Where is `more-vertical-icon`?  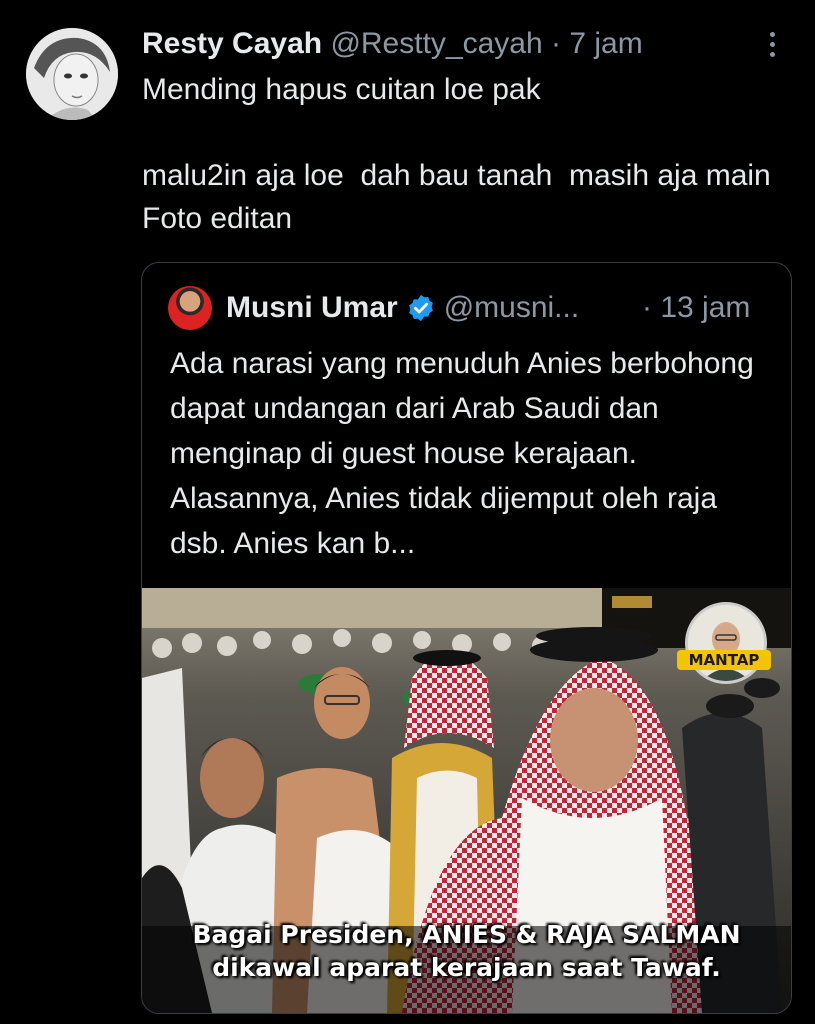
more-vertical-icon is located at coordinates (772, 44).